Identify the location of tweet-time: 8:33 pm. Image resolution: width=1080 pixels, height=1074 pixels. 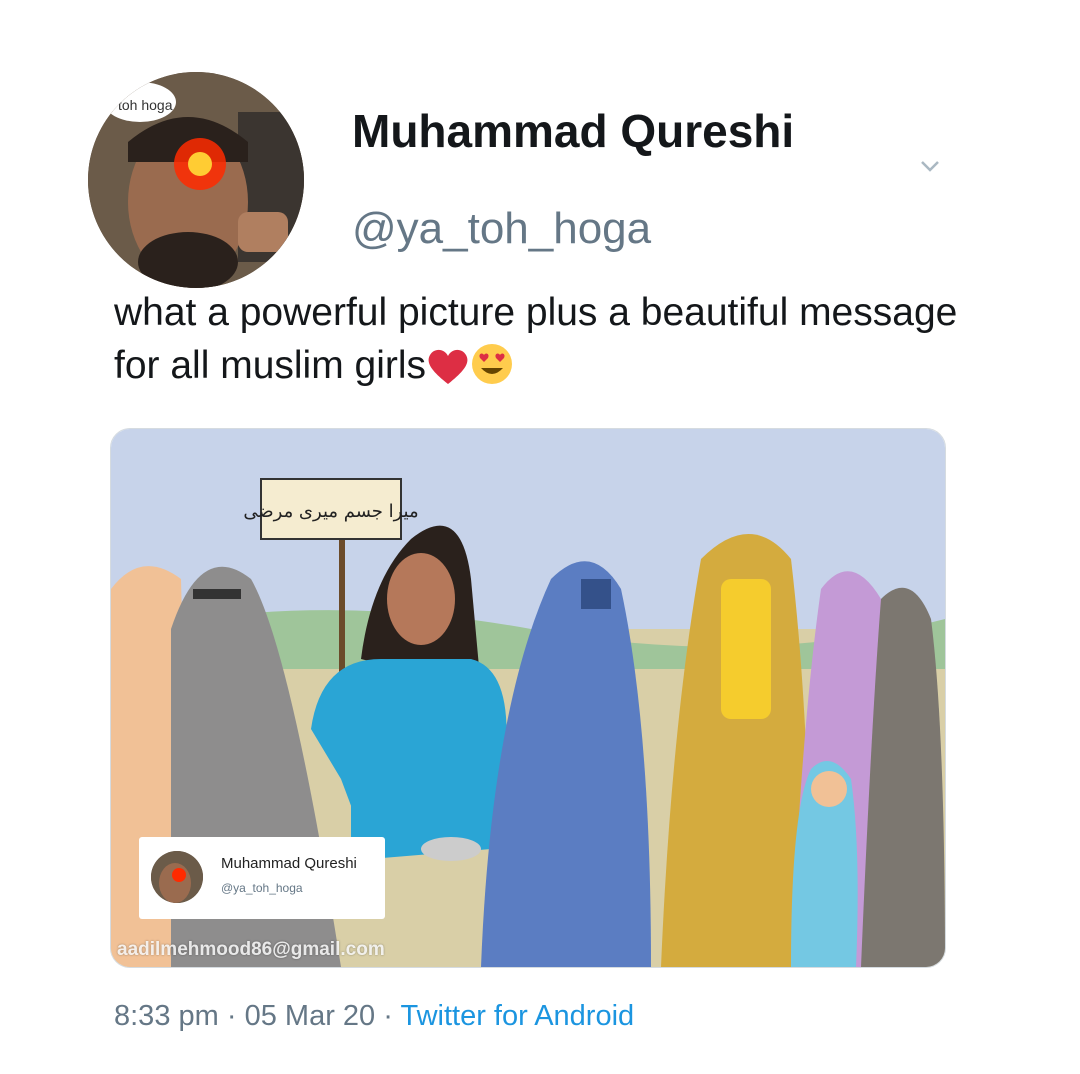
(166, 1016).